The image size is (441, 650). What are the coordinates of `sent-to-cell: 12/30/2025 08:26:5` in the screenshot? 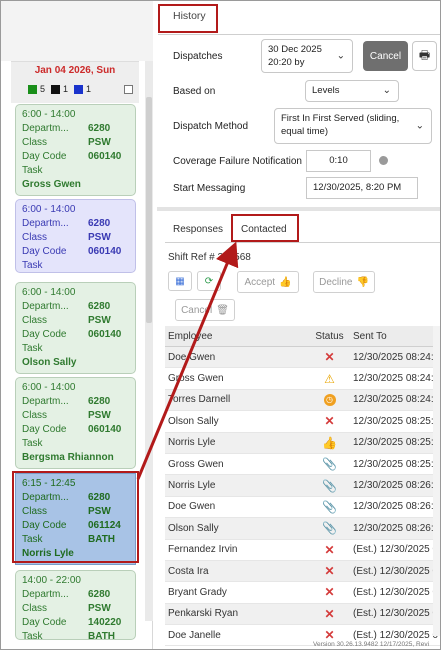 It's located at (396, 486).